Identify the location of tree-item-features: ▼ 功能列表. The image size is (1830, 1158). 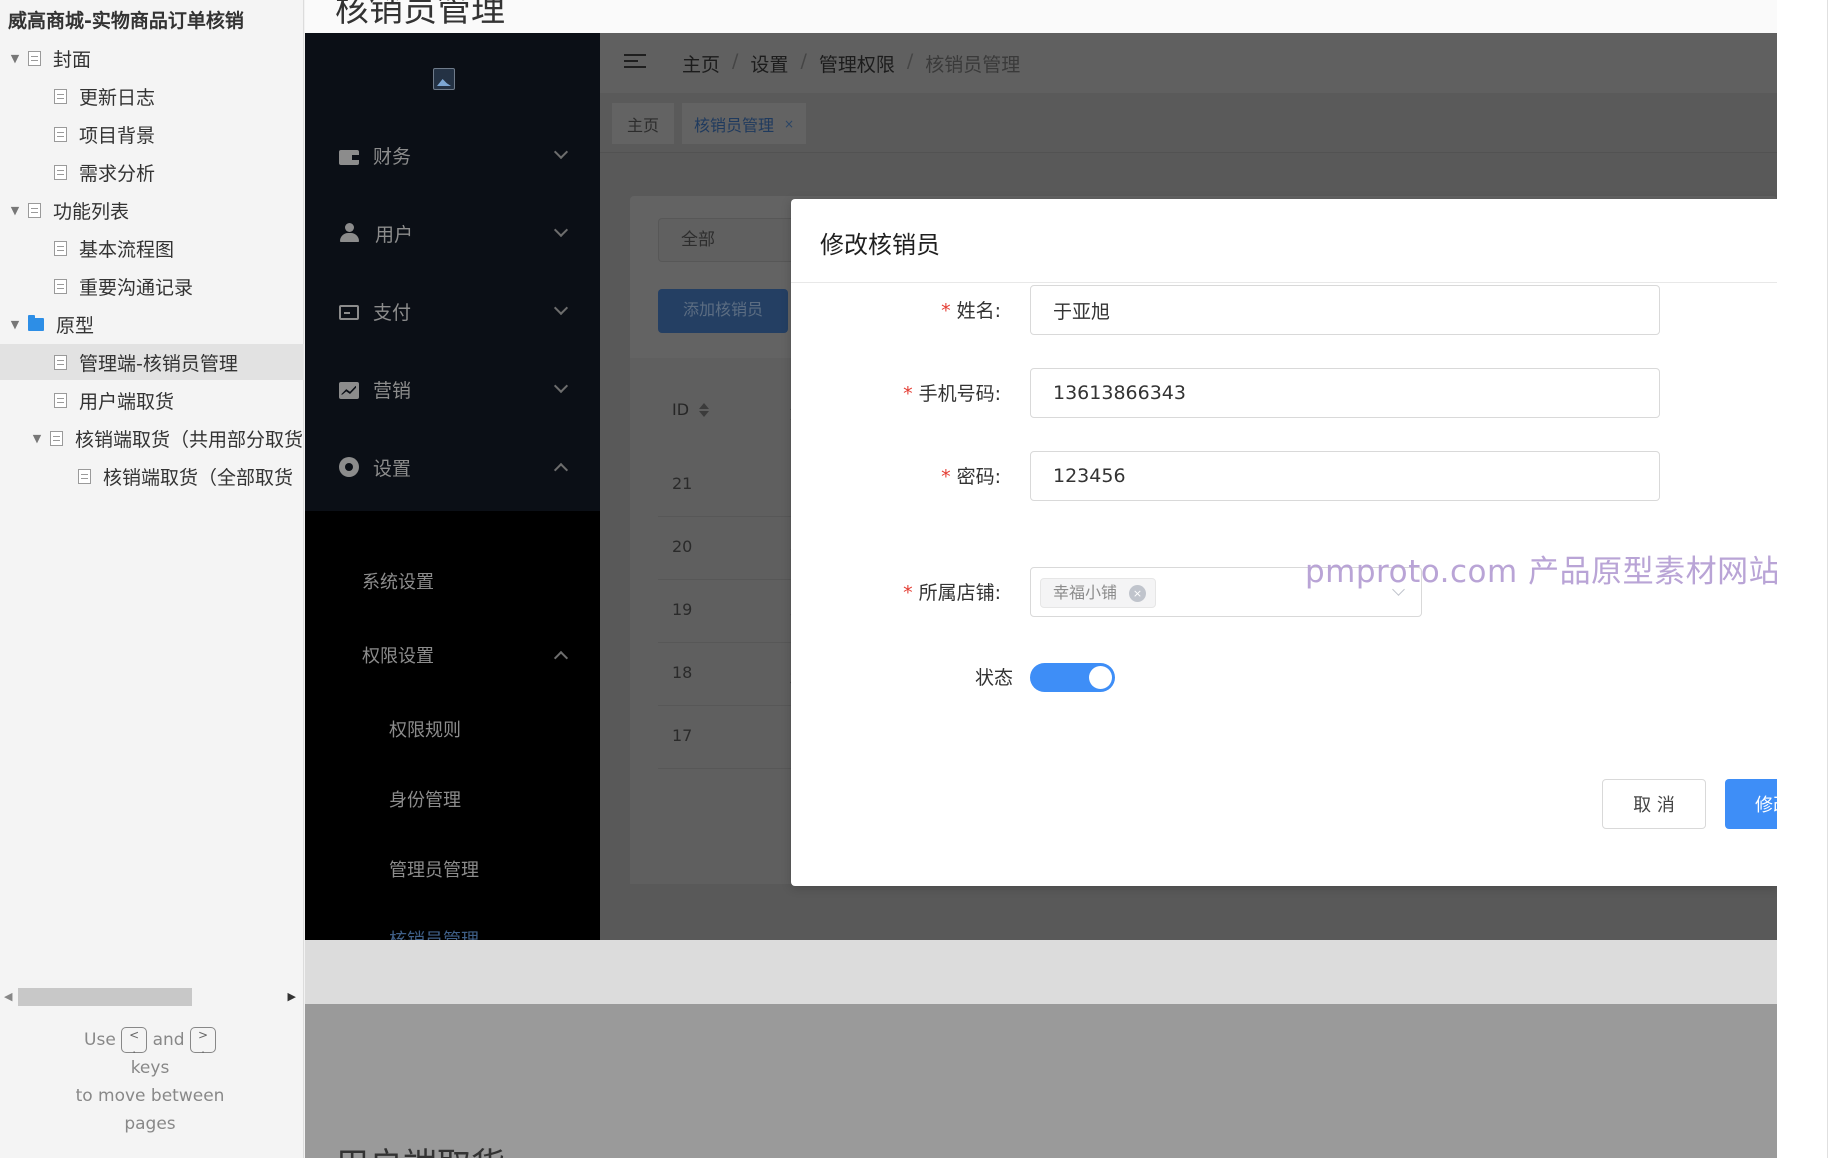
(68, 210).